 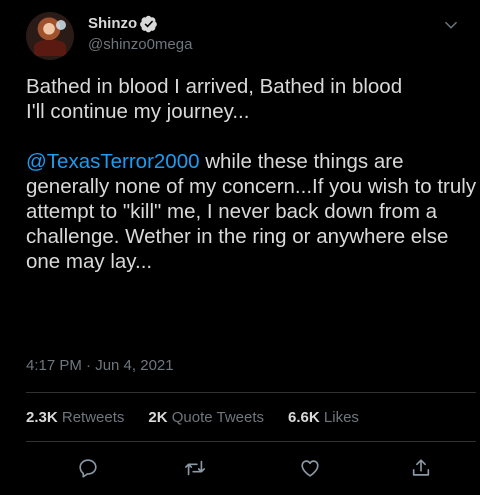 What do you see at coordinates (100, 365) in the screenshot?
I see `tweet-timestamp: 4:17 PM · Jun 4, 2021` at bounding box center [100, 365].